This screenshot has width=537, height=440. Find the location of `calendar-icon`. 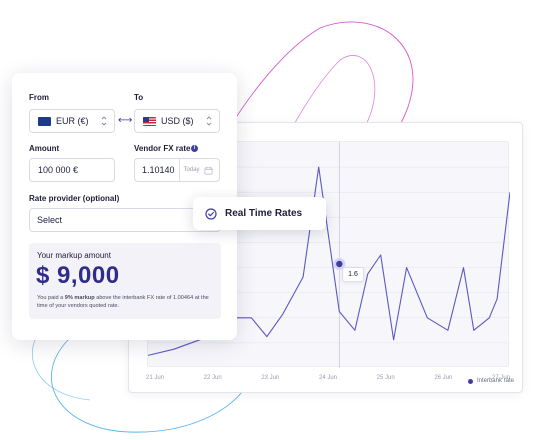

calendar-icon is located at coordinates (208, 170).